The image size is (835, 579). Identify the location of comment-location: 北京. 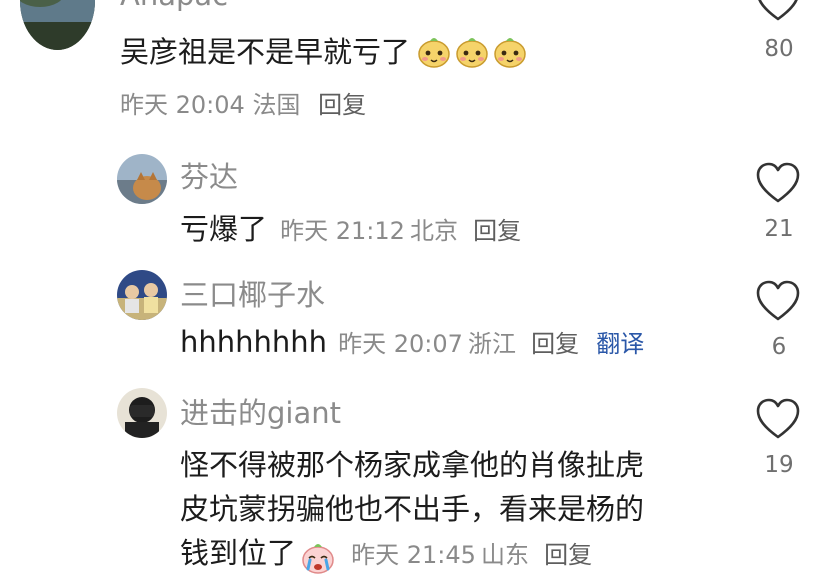
(434, 231).